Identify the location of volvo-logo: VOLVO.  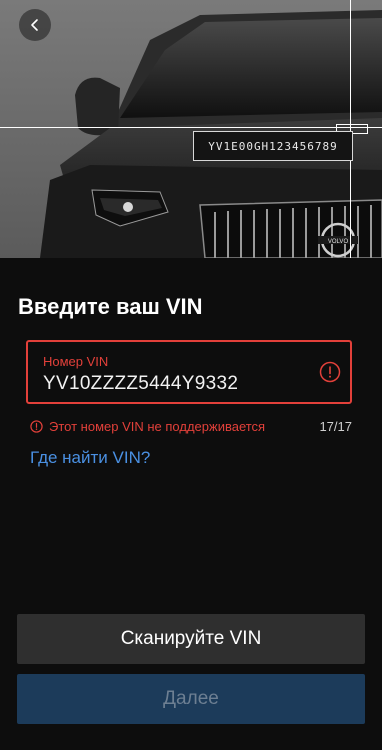
(338, 242).